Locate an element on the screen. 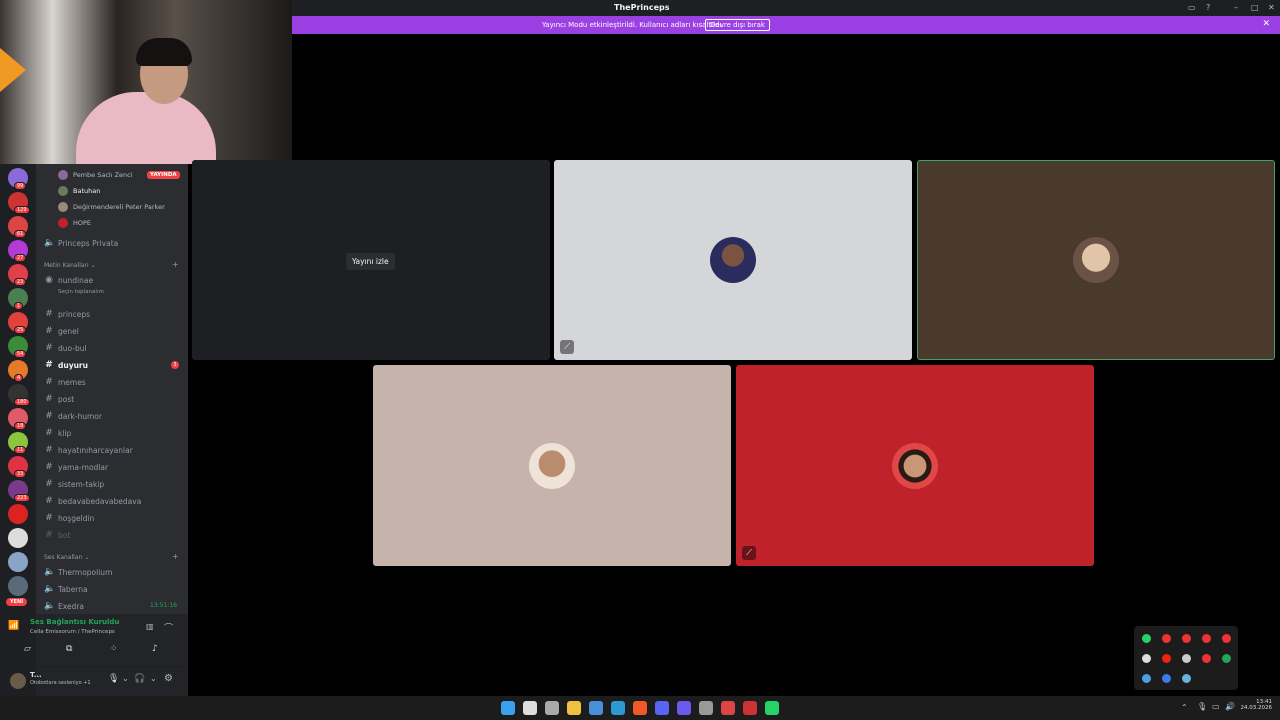 This screenshot has width=1280, height=720. minimize-icon: – is located at coordinates (1236, 7).